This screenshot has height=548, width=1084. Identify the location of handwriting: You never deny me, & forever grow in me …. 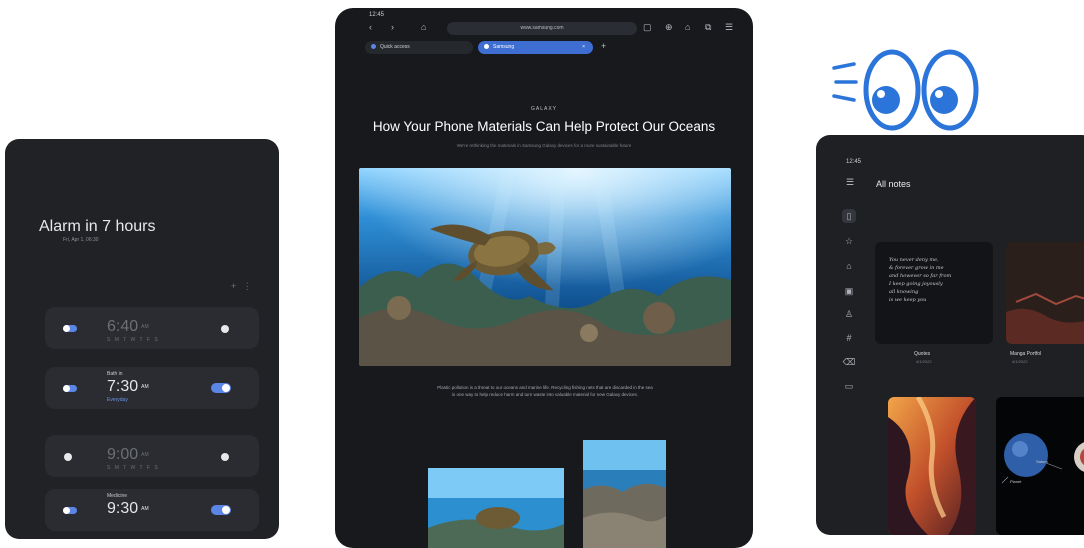
(920, 280).